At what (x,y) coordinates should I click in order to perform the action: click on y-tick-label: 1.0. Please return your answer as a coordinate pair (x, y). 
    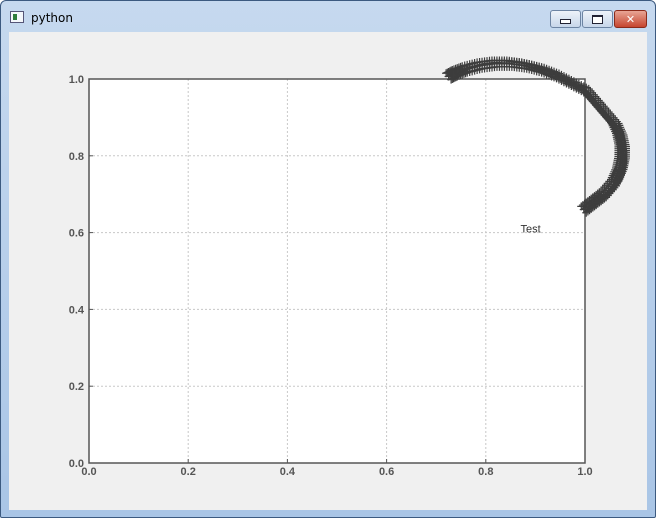
    Looking at the image, I should click on (76, 80).